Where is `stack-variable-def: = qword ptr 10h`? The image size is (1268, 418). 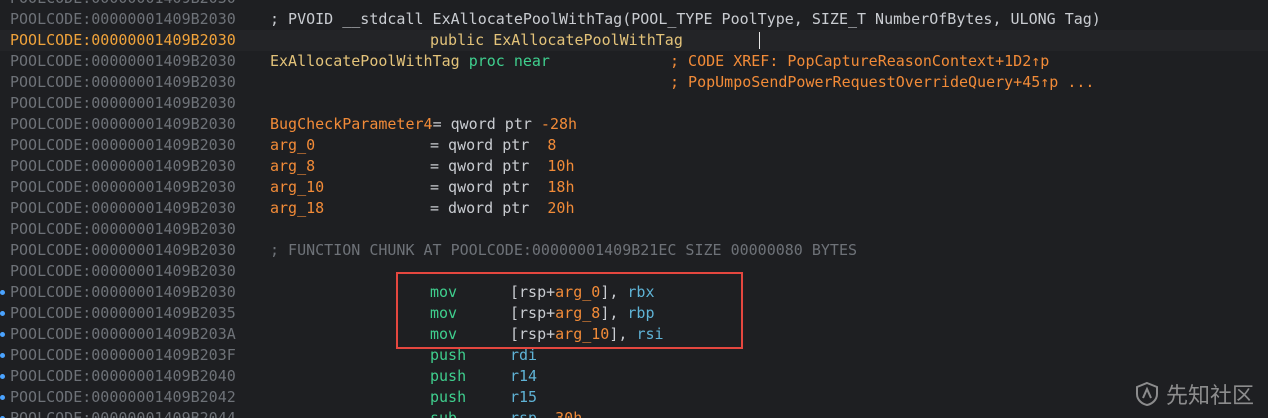 stack-variable-def: = qword ptr 10h is located at coordinates (502, 166).